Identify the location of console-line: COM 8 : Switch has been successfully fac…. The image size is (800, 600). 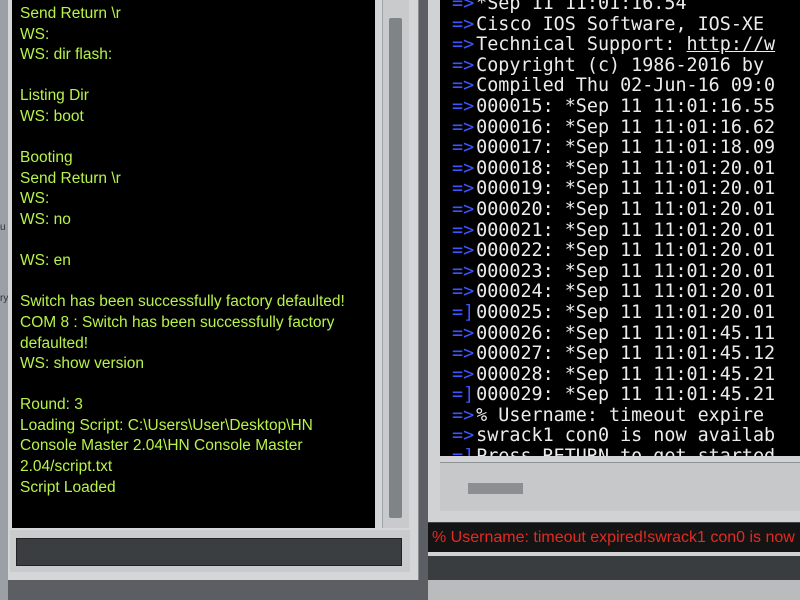
(177, 322).